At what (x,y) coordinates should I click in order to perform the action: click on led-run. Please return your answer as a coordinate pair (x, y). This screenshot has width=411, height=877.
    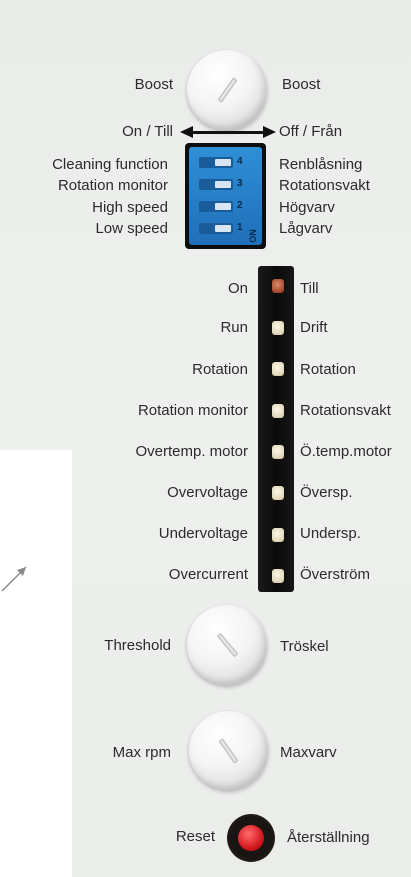
    Looking at the image, I should click on (278, 328).